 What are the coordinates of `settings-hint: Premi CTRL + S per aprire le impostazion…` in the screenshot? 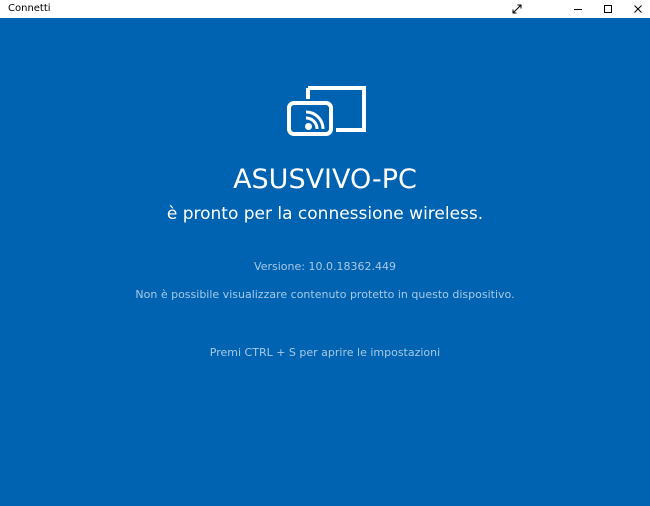 It's located at (325, 352).